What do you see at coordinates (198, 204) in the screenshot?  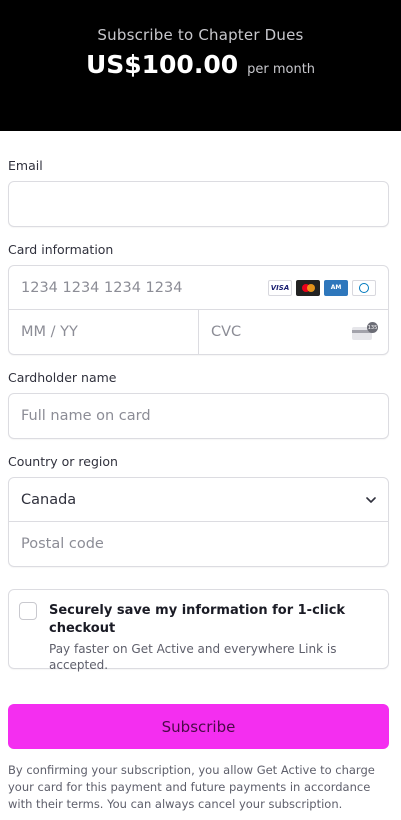 I see `email-field` at bounding box center [198, 204].